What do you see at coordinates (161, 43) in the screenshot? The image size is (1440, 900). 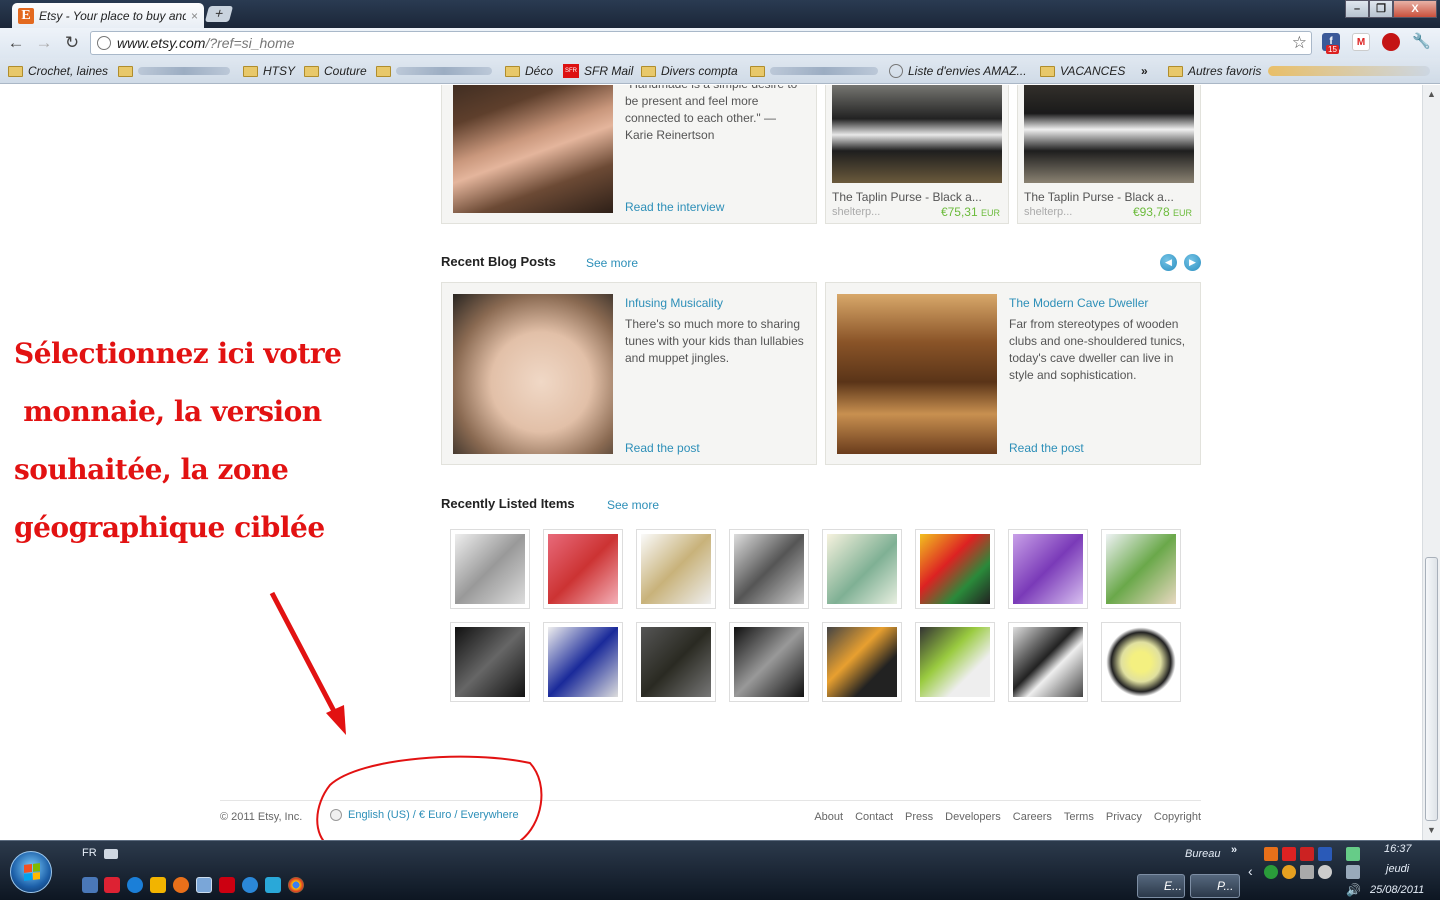 I see `url-host: www.etsy.com` at bounding box center [161, 43].